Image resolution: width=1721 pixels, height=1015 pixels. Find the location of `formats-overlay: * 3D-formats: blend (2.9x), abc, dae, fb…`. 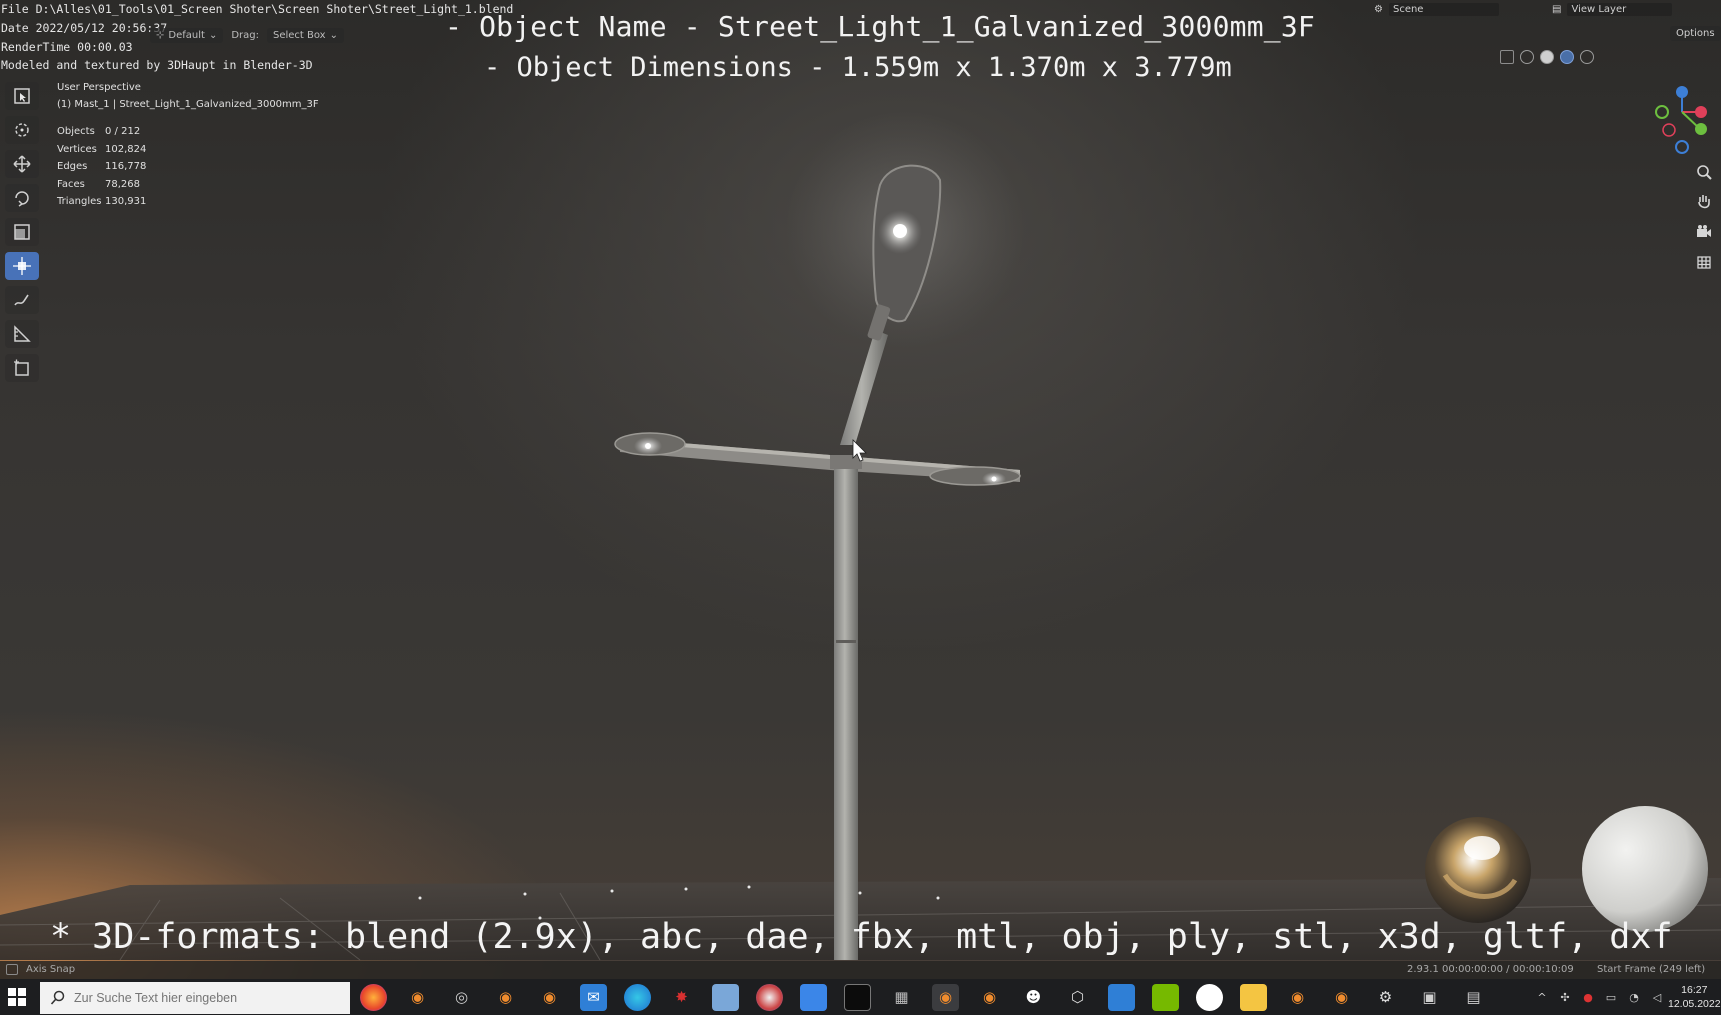

formats-overlay: * 3D-formats: blend (2.9x), abc, dae, fb… is located at coordinates (861, 937).